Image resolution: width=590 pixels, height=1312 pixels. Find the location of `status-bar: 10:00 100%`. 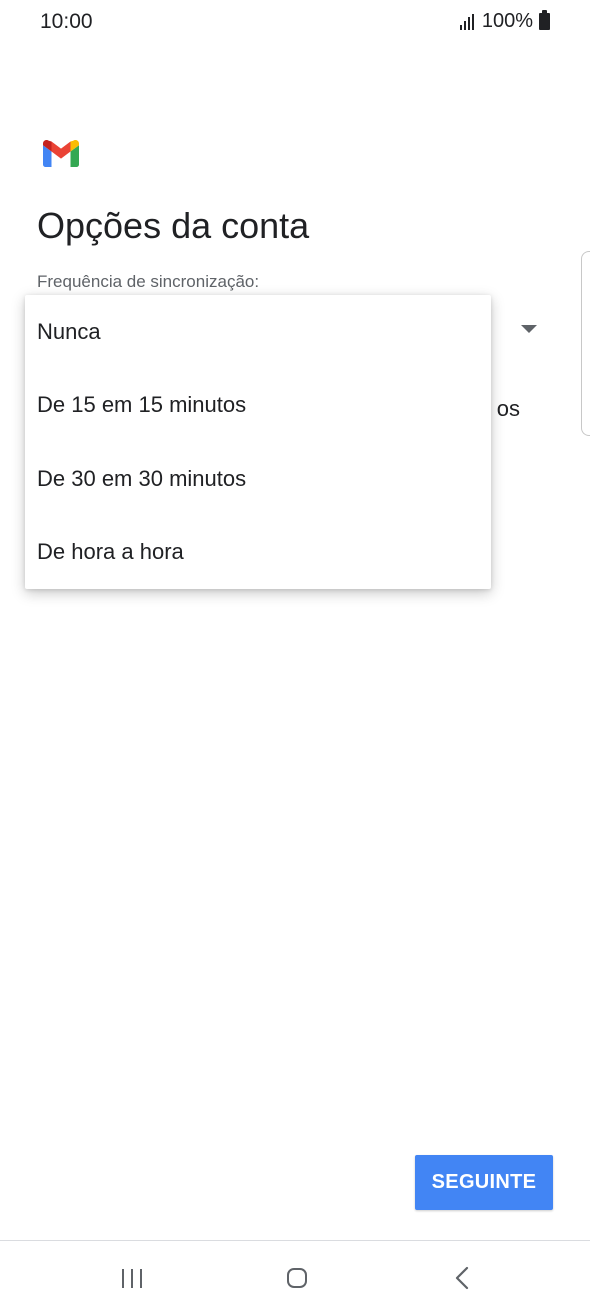

status-bar: 10:00 100% is located at coordinates (295, 22).